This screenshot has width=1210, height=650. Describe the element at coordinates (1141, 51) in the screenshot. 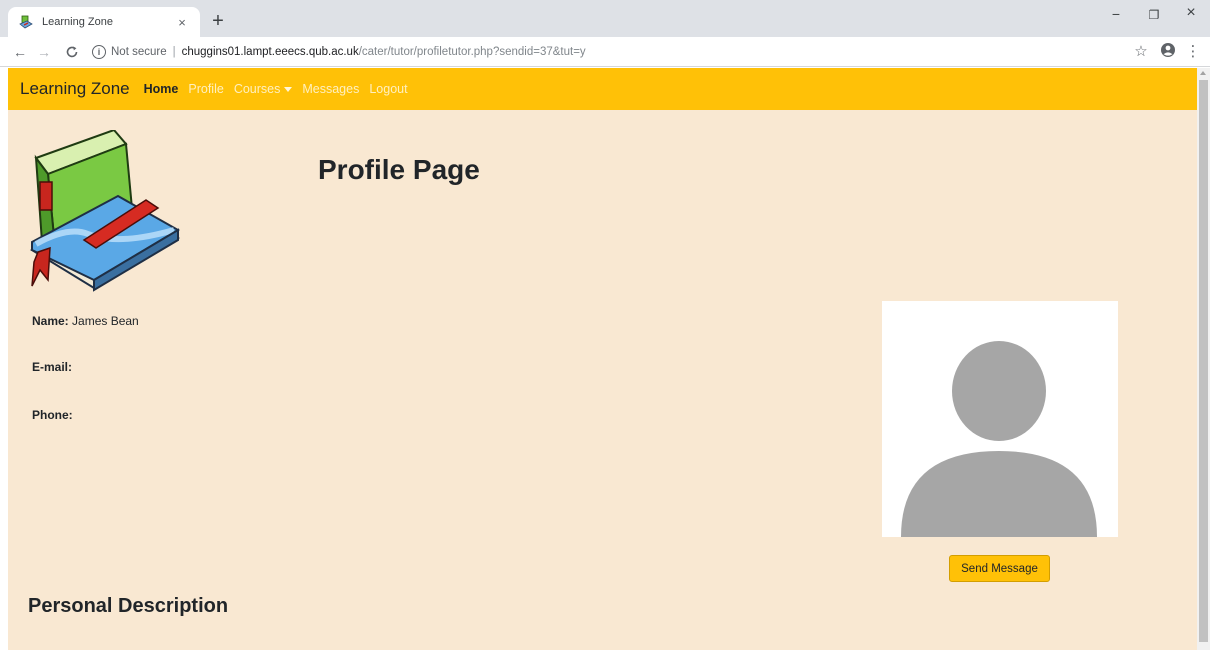

I see `bookmark-star-icon: ☆` at that location.